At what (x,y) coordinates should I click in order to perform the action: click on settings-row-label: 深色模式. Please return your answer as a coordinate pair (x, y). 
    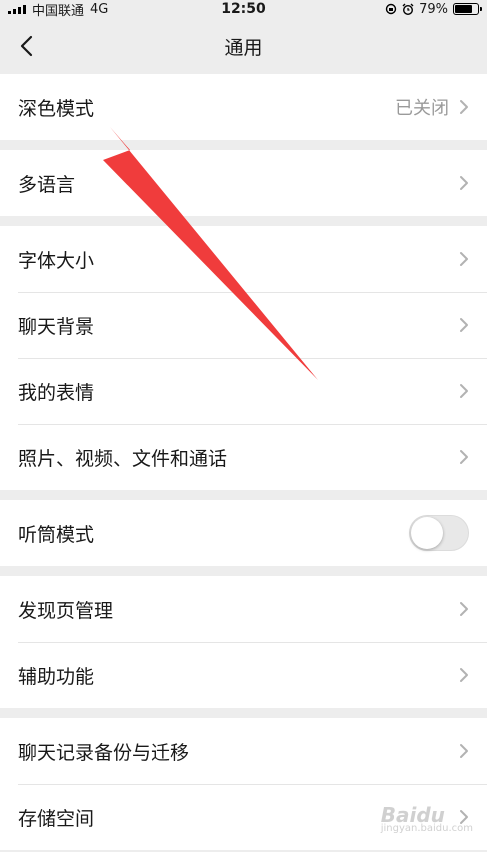
    Looking at the image, I should click on (56, 108).